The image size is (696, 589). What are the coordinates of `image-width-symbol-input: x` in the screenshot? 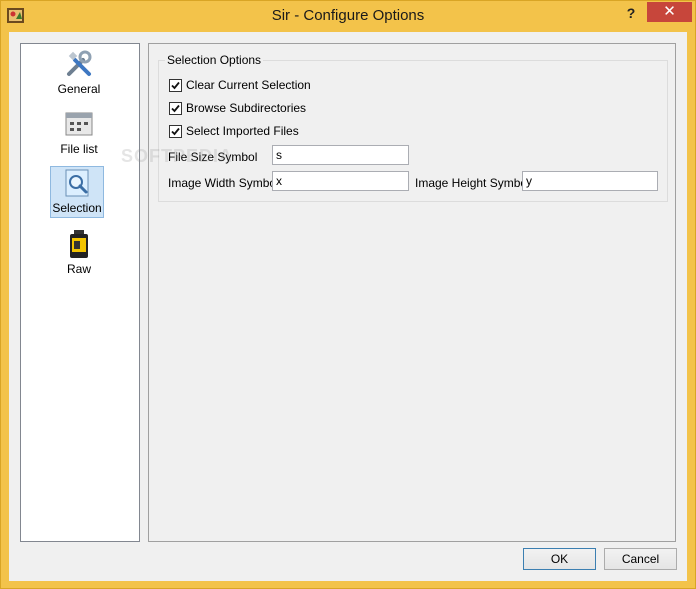 It's located at (340, 181).